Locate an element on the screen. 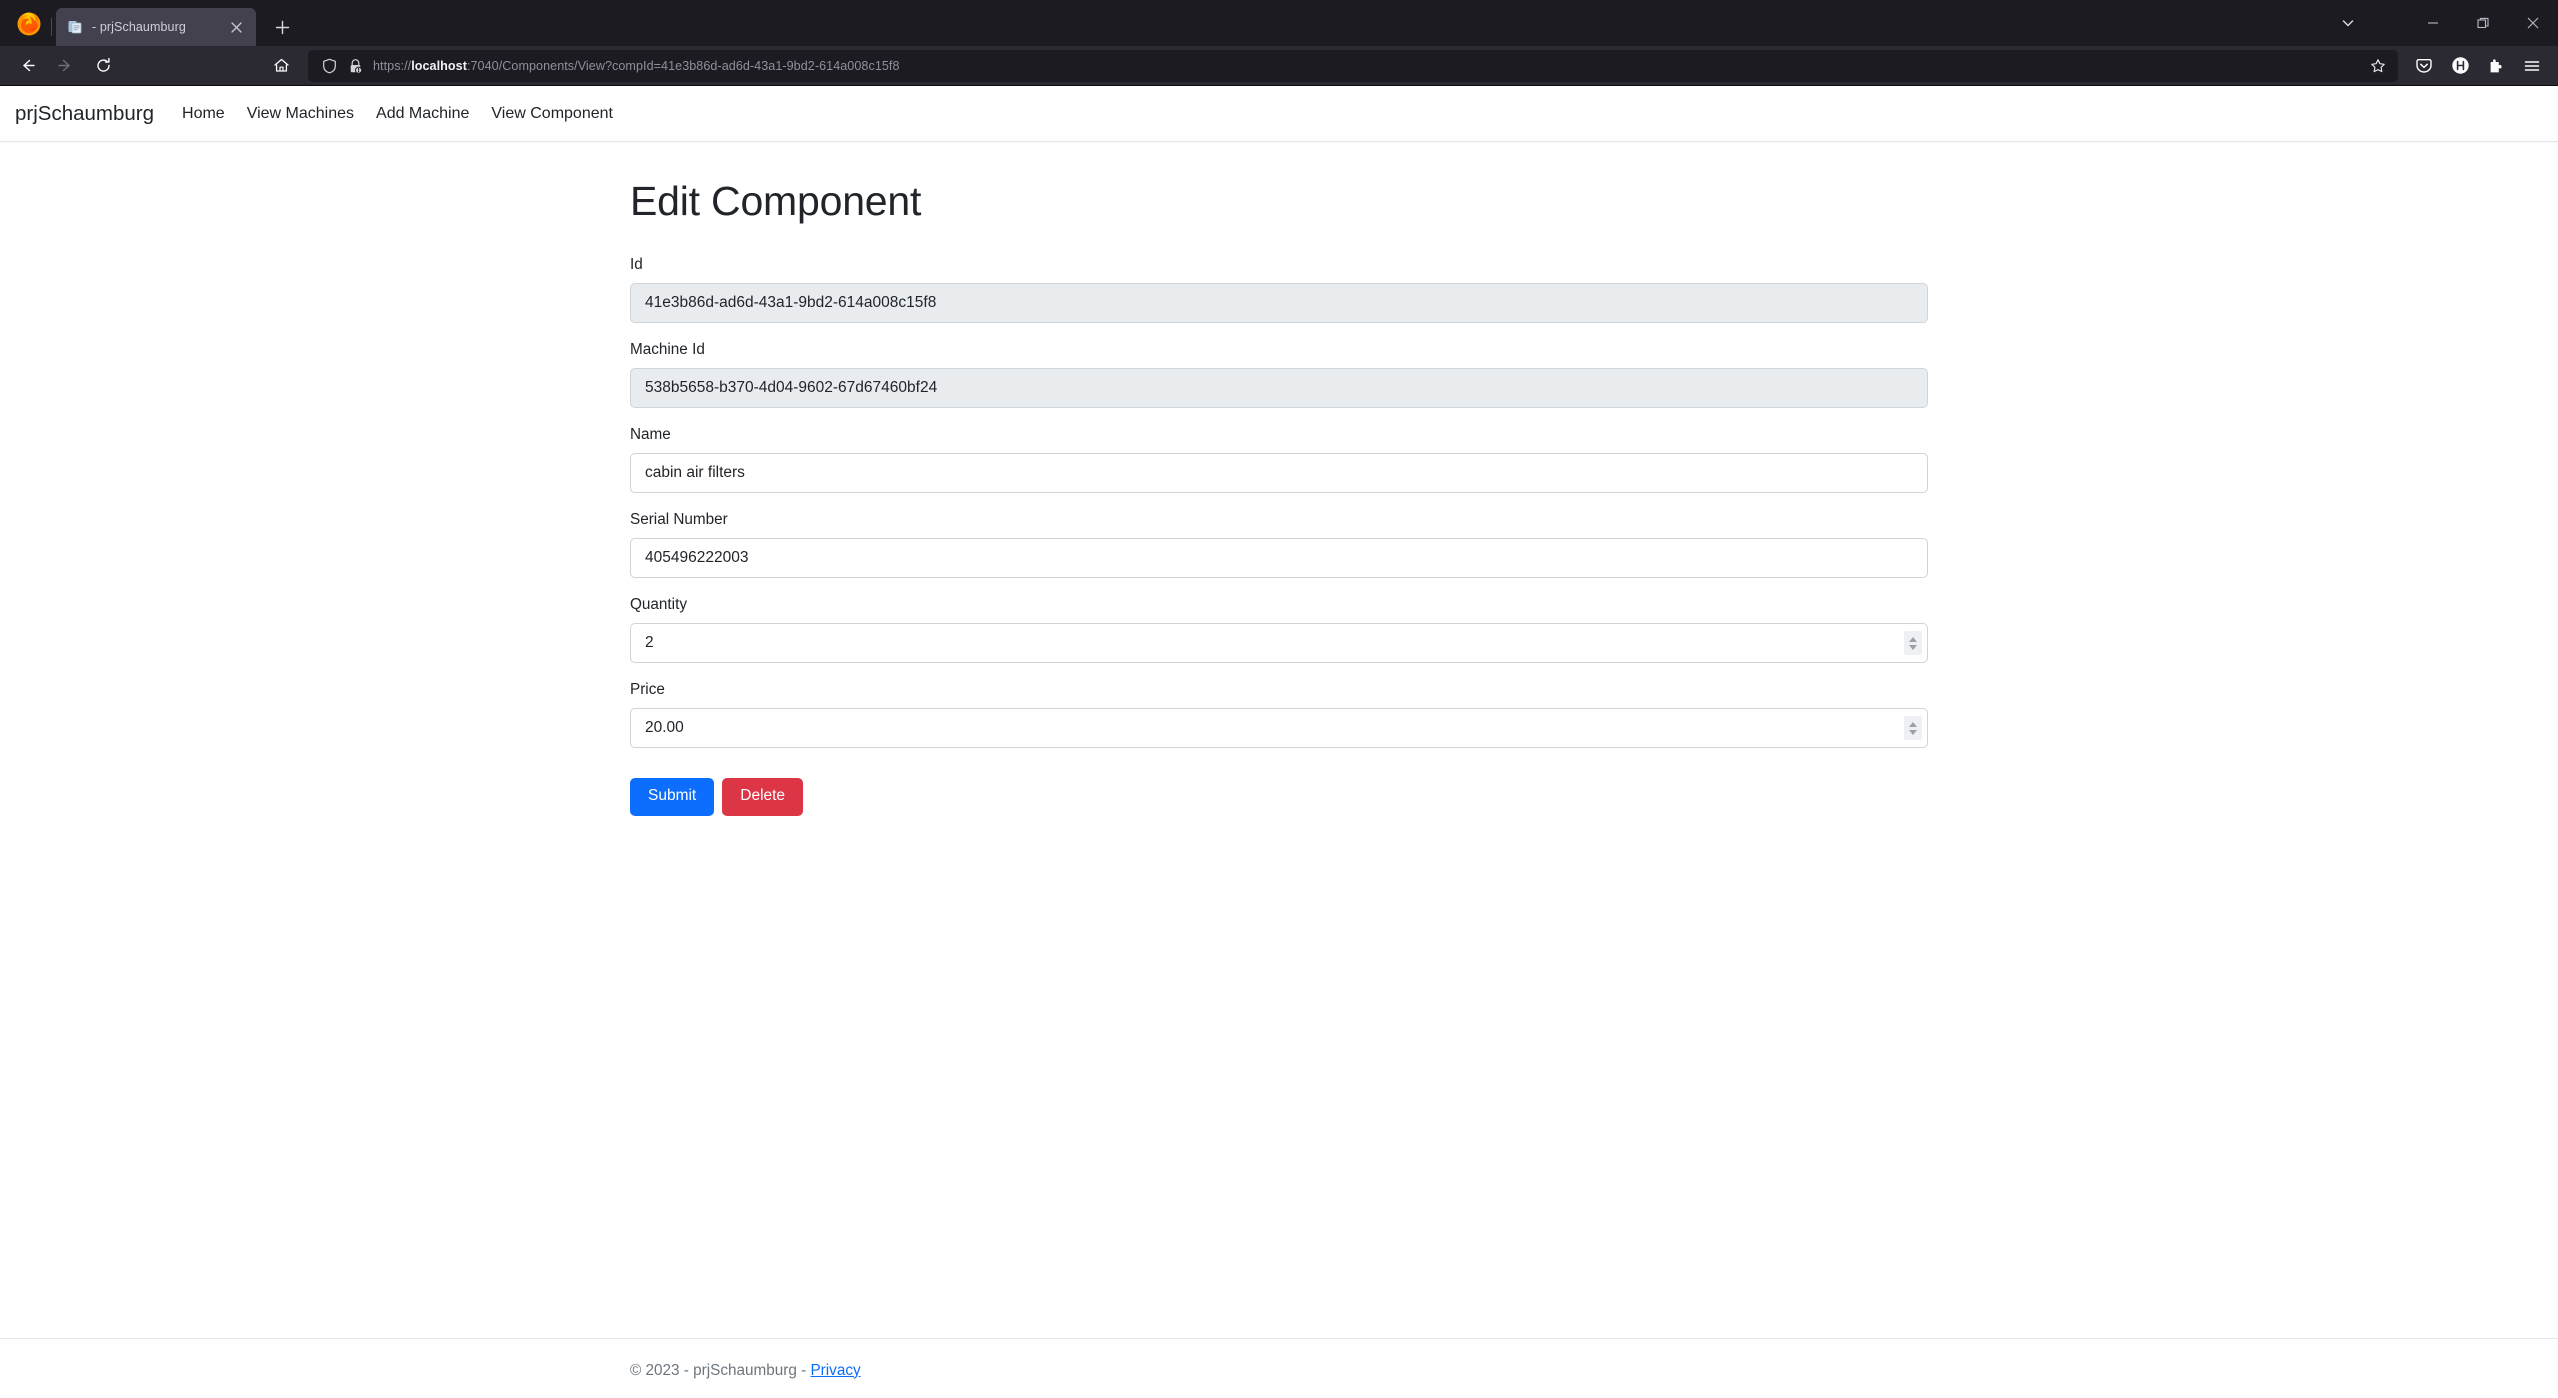 Image resolution: width=2558 pixels, height=1398 pixels. name-input is located at coordinates (1279, 473).